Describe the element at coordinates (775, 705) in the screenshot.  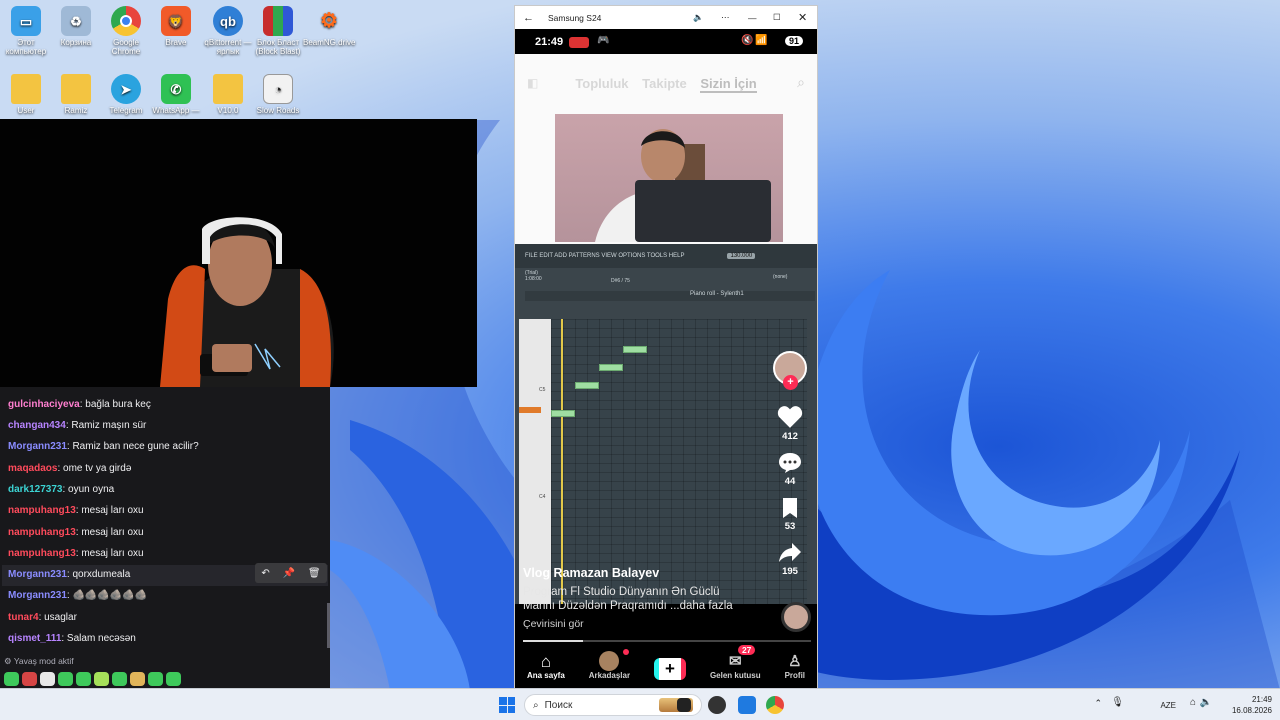
I see `chrome-taskbar-icon` at that location.